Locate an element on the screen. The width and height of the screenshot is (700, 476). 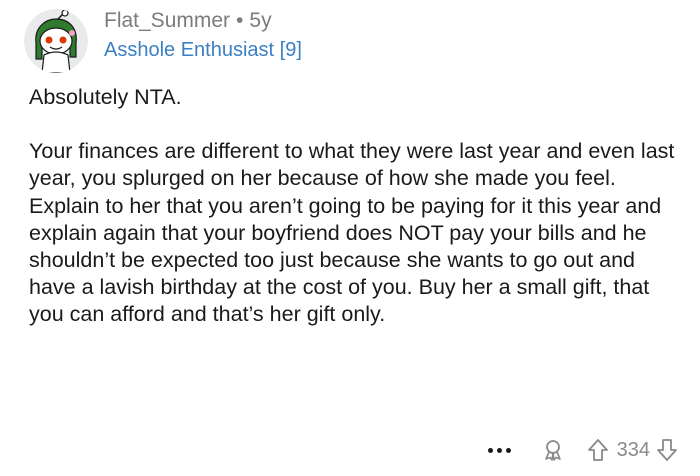
snoo-avatar-icon is located at coordinates (56, 41).